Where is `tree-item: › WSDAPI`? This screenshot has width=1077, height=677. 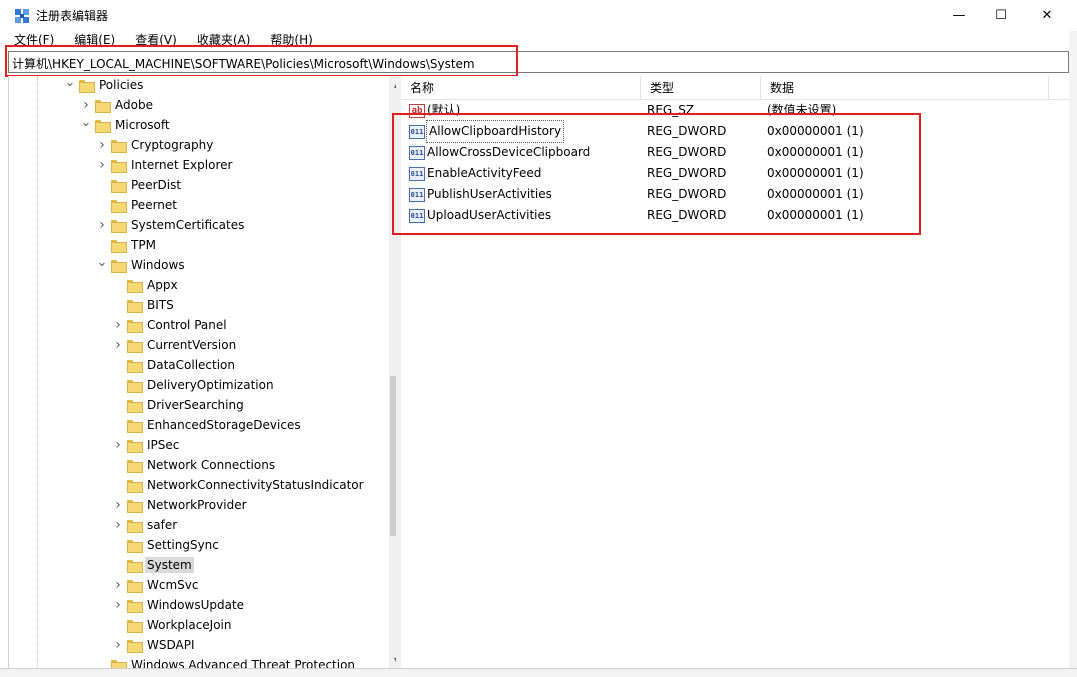
tree-item: › WSDAPI is located at coordinates (154, 645).